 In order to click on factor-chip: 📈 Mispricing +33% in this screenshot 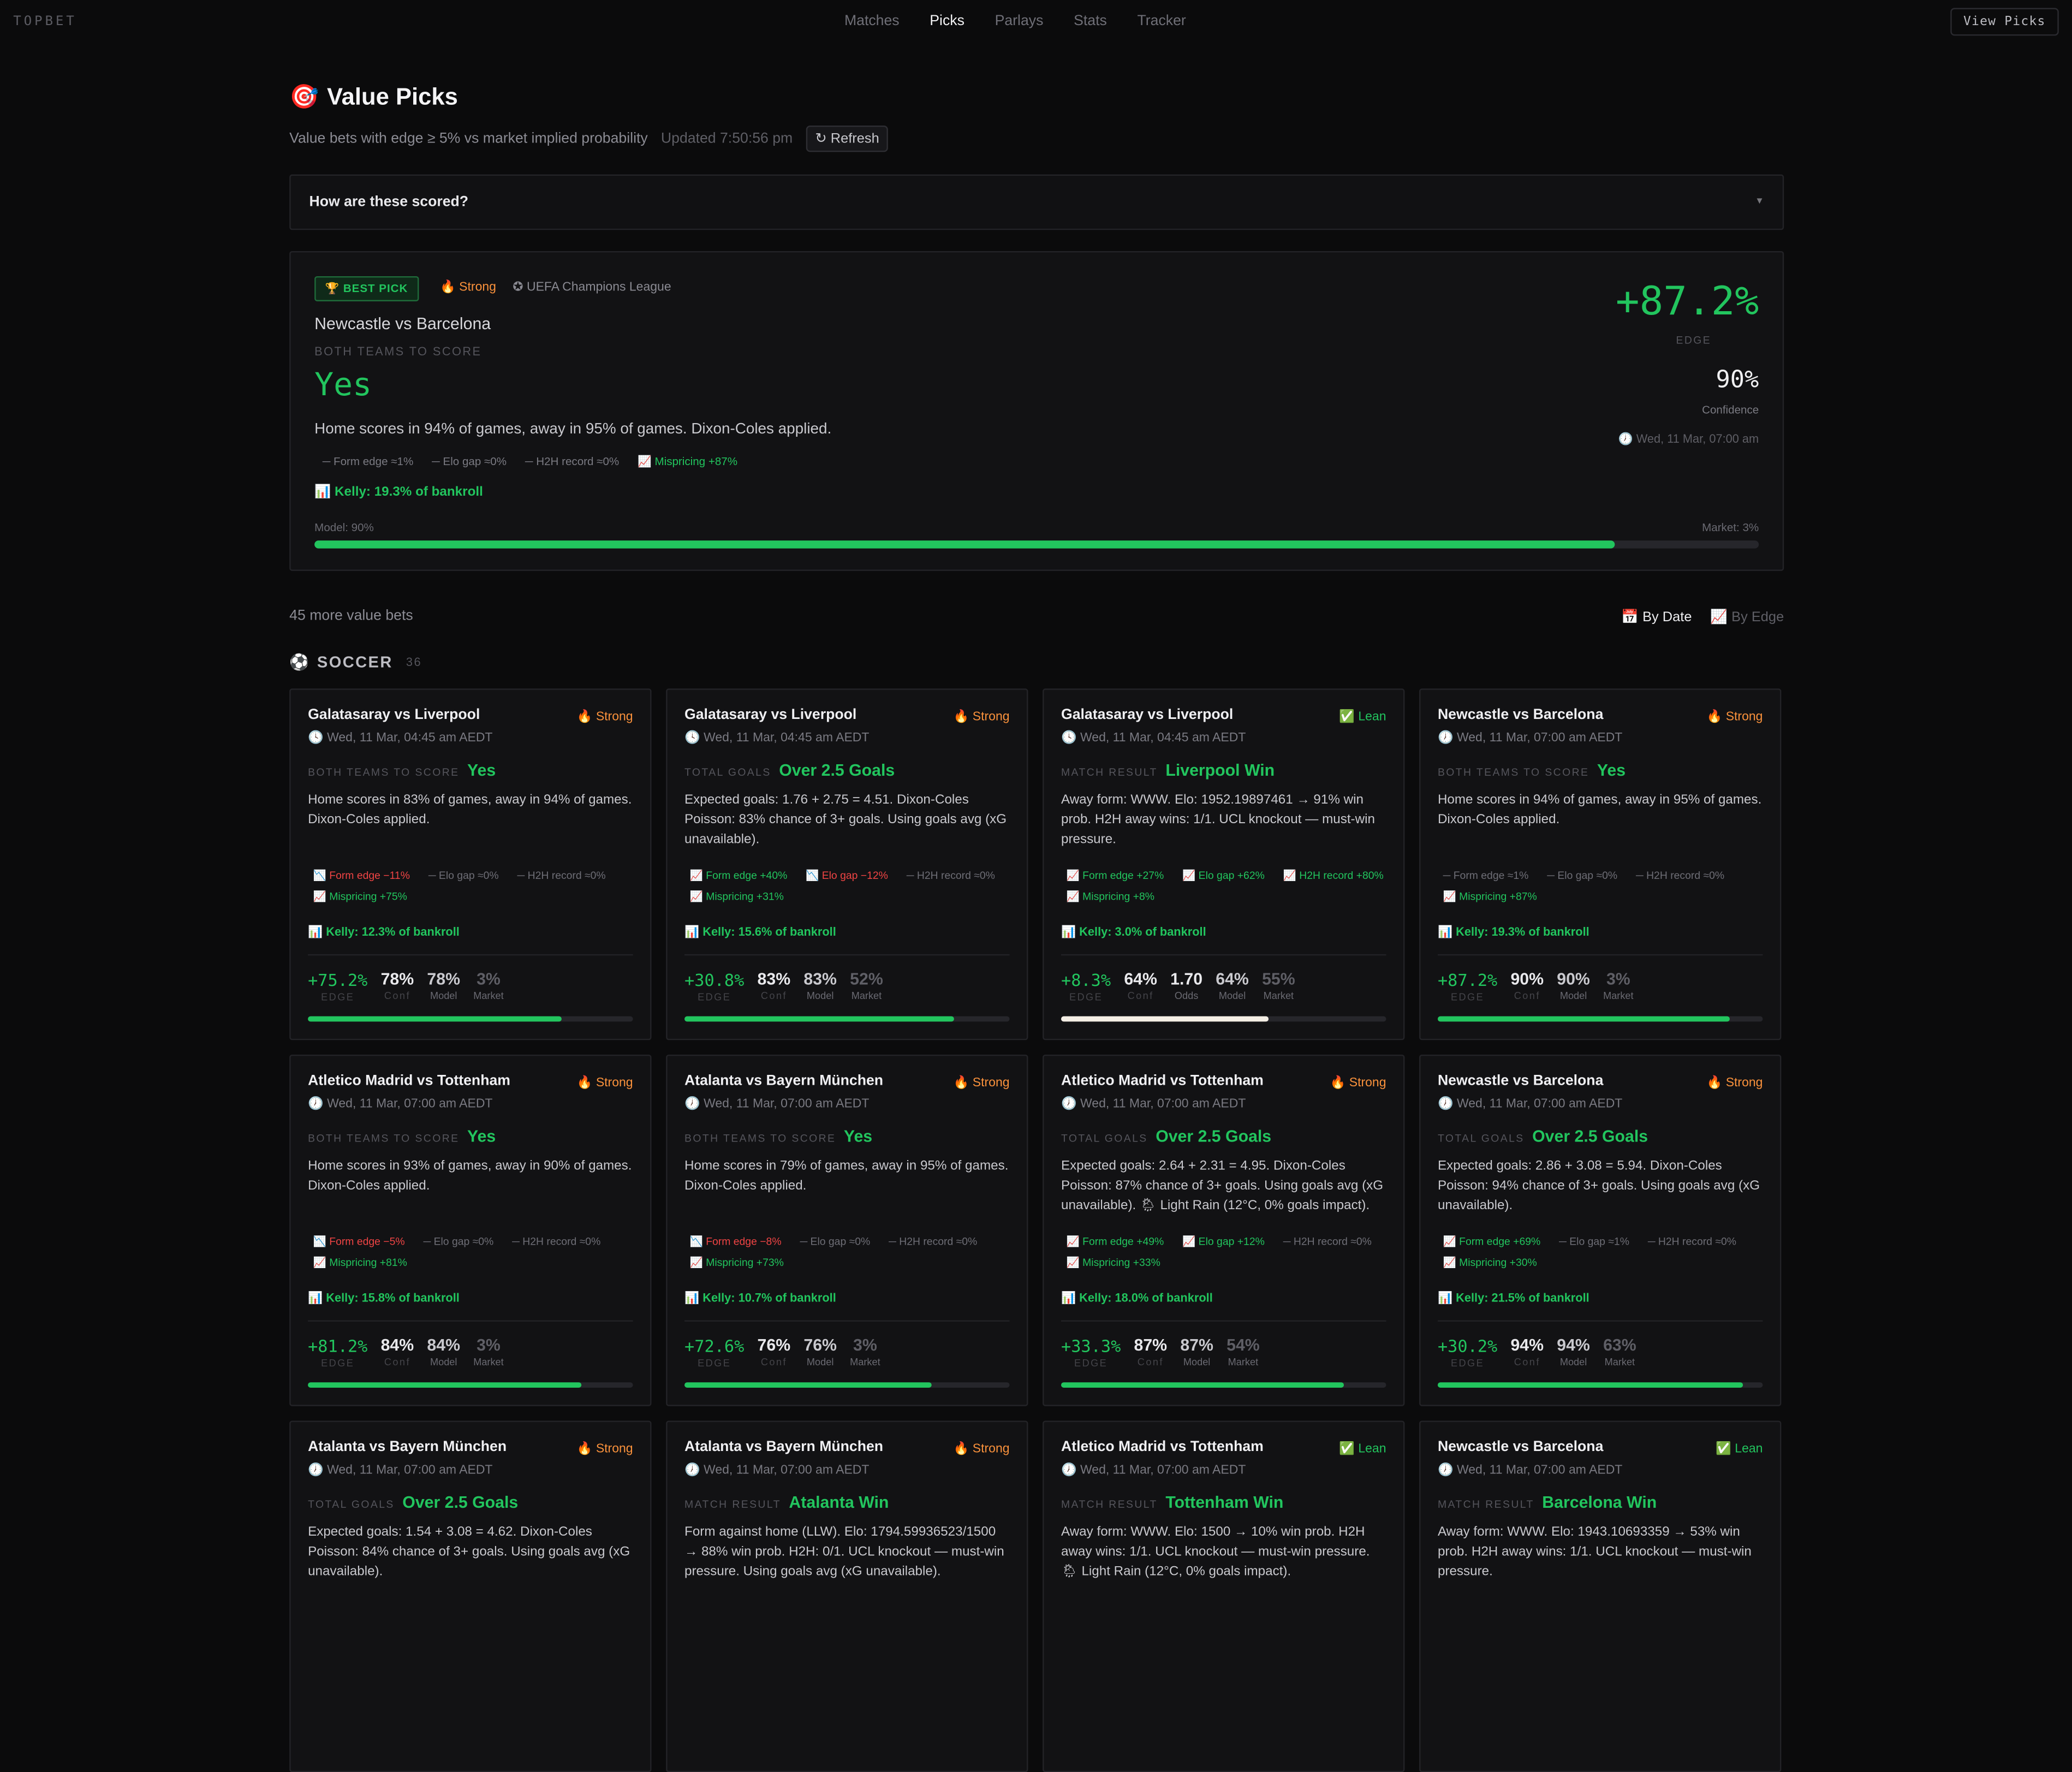, I will do `click(1113, 1263)`.